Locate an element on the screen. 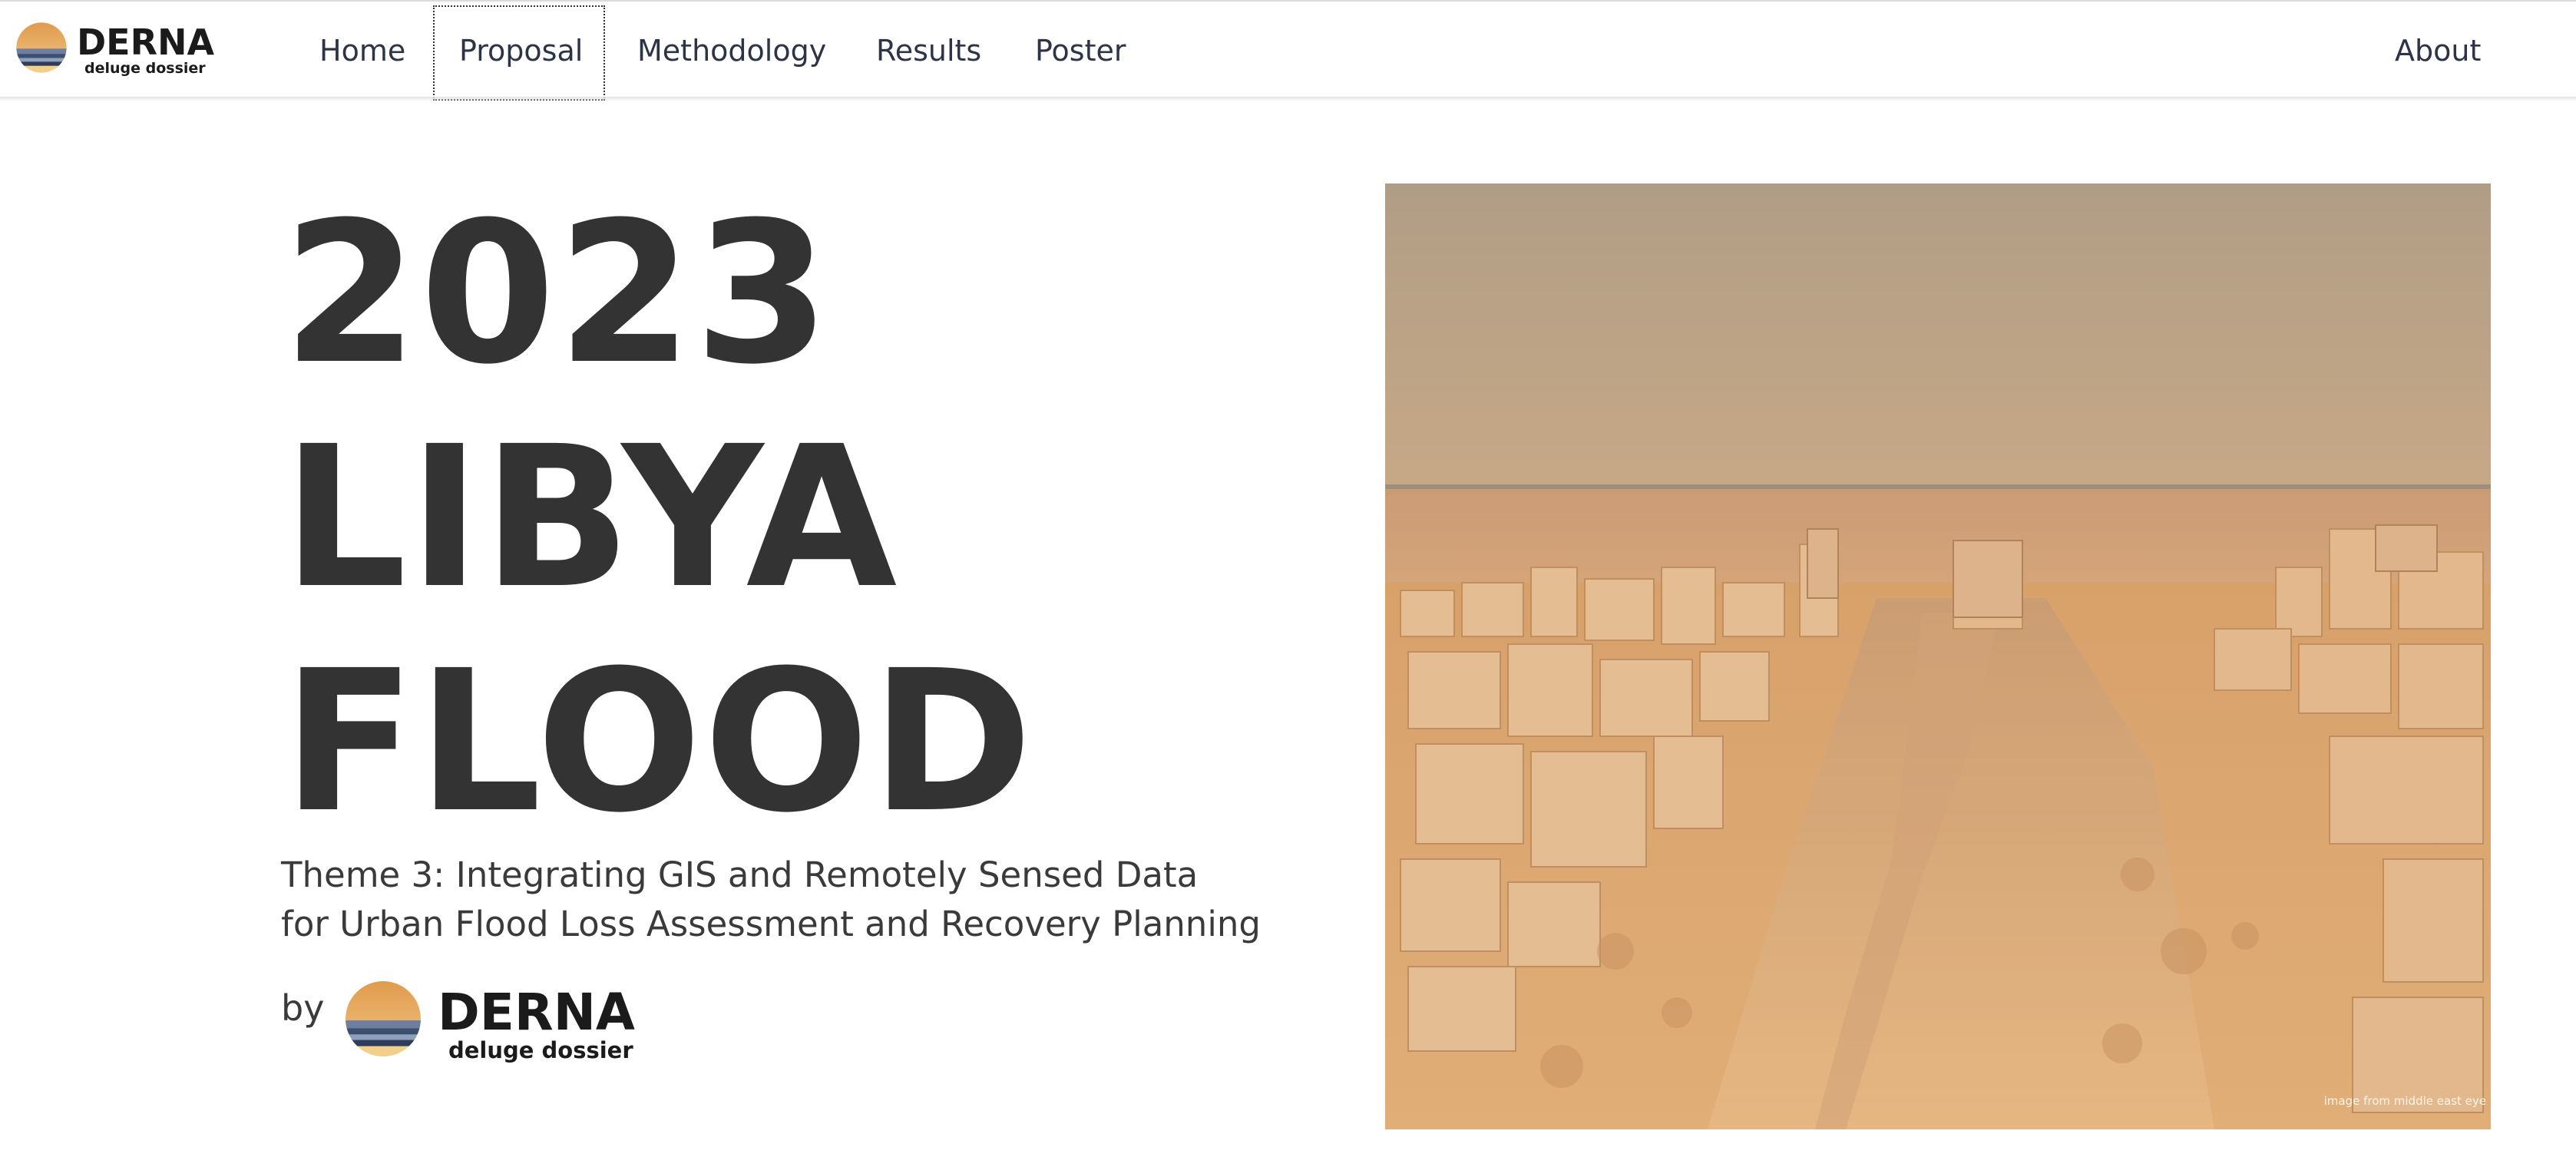  photo-credit: image from middle east eye is located at coordinates (2404, 1101).